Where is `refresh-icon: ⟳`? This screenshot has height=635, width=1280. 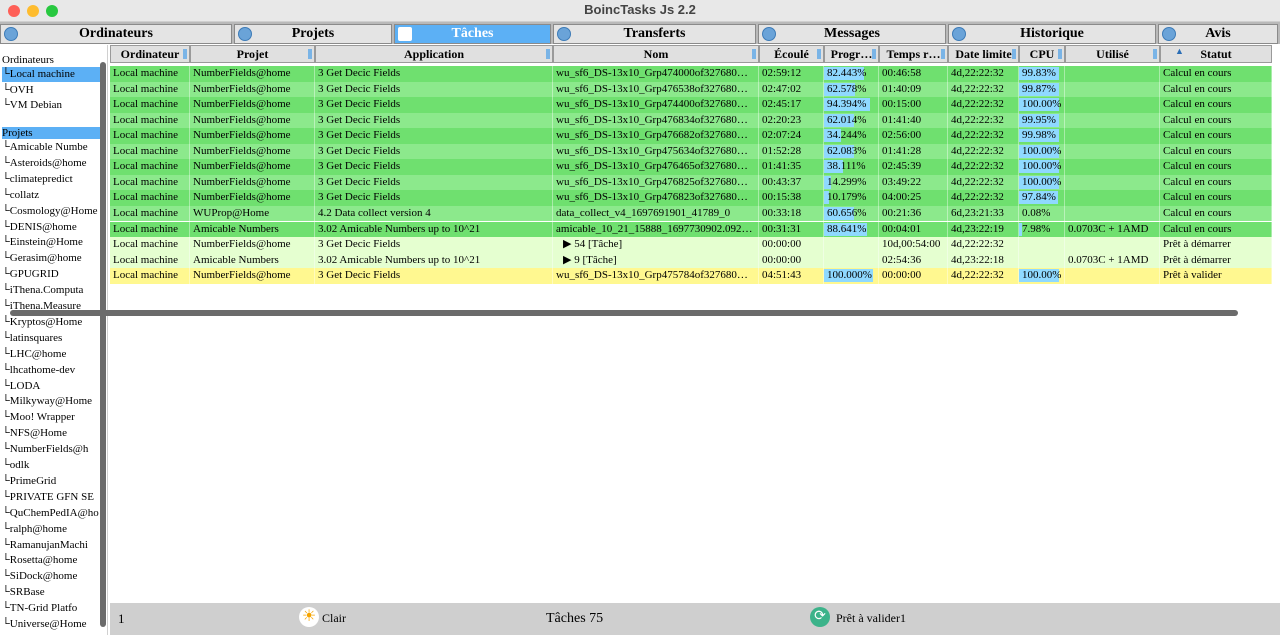
refresh-icon: ⟳ is located at coordinates (820, 617).